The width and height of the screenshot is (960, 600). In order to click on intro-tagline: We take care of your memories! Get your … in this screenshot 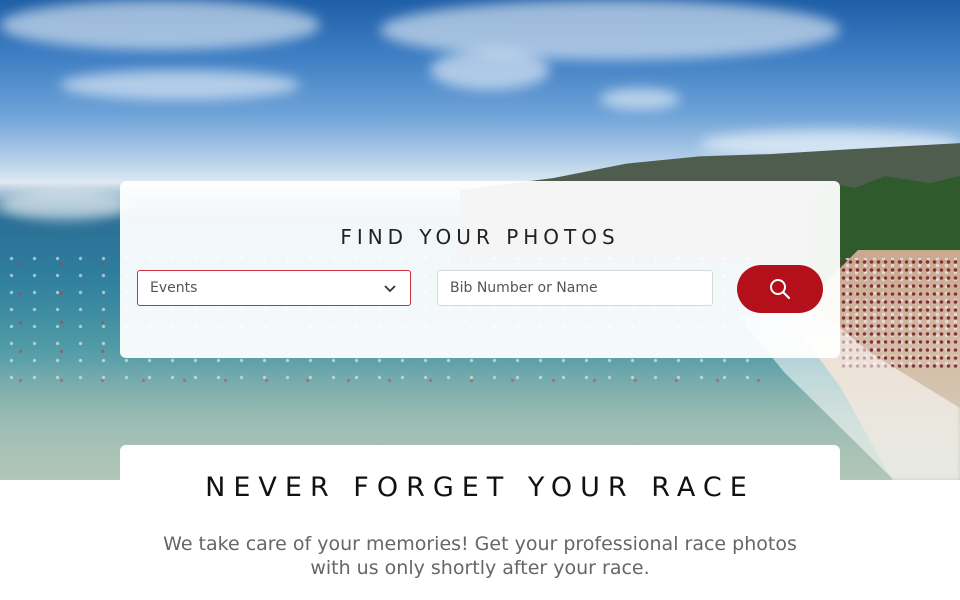, I will do `click(480, 556)`.